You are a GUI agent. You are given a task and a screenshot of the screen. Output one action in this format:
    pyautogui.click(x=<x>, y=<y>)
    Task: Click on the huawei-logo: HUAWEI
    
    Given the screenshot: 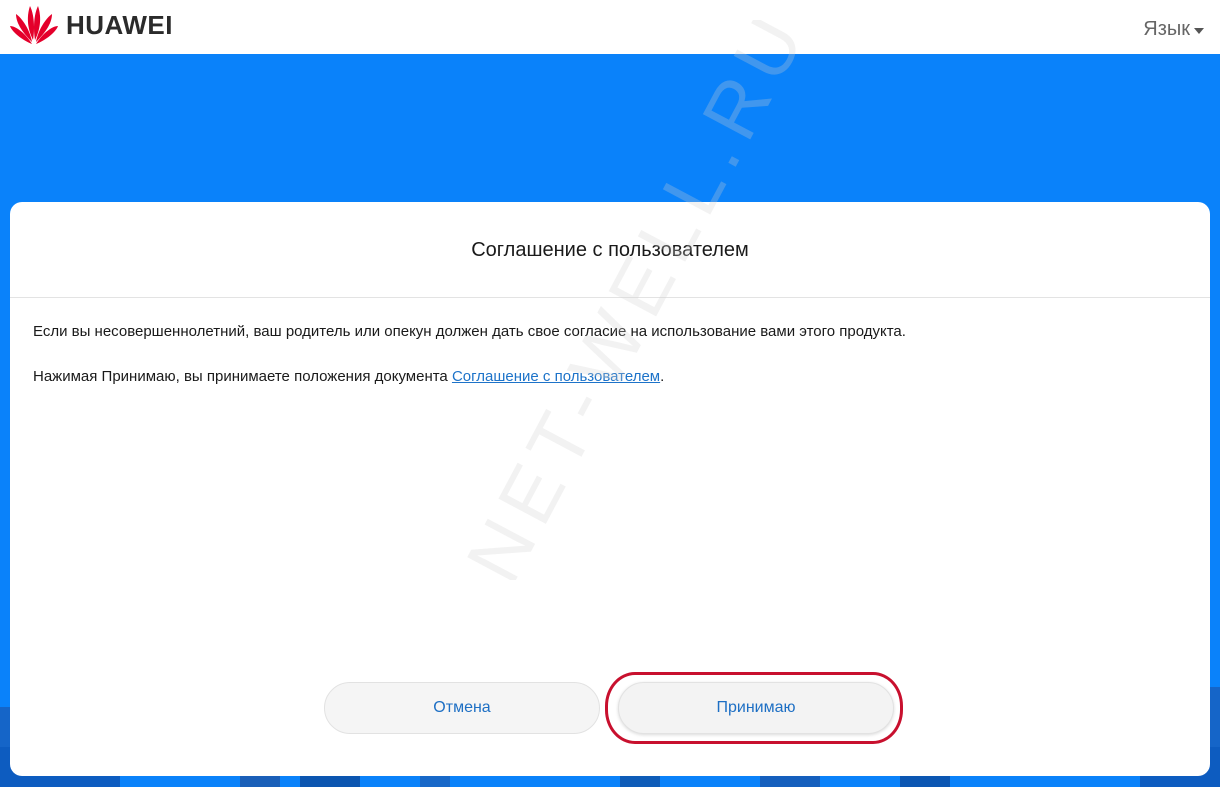 What is the action you would take?
    pyautogui.click(x=90, y=25)
    